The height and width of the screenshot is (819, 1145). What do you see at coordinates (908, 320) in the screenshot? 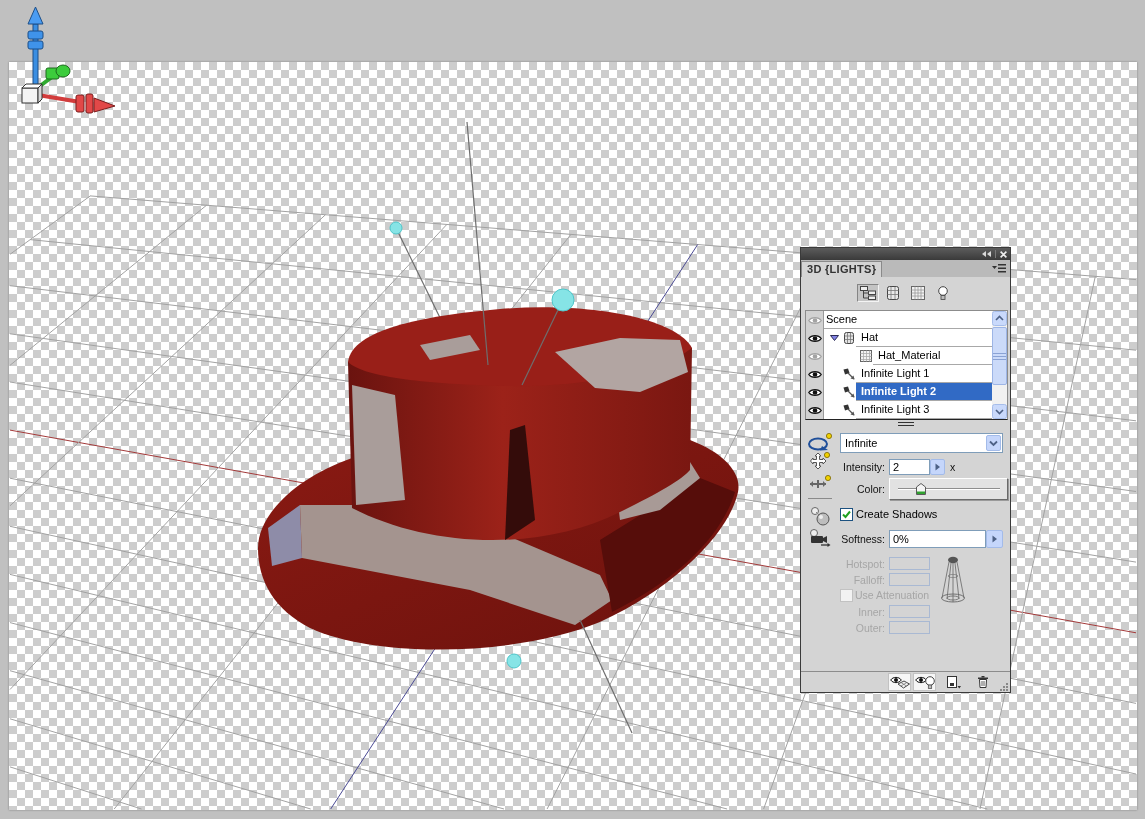
I see `tree-item: Scene` at bounding box center [908, 320].